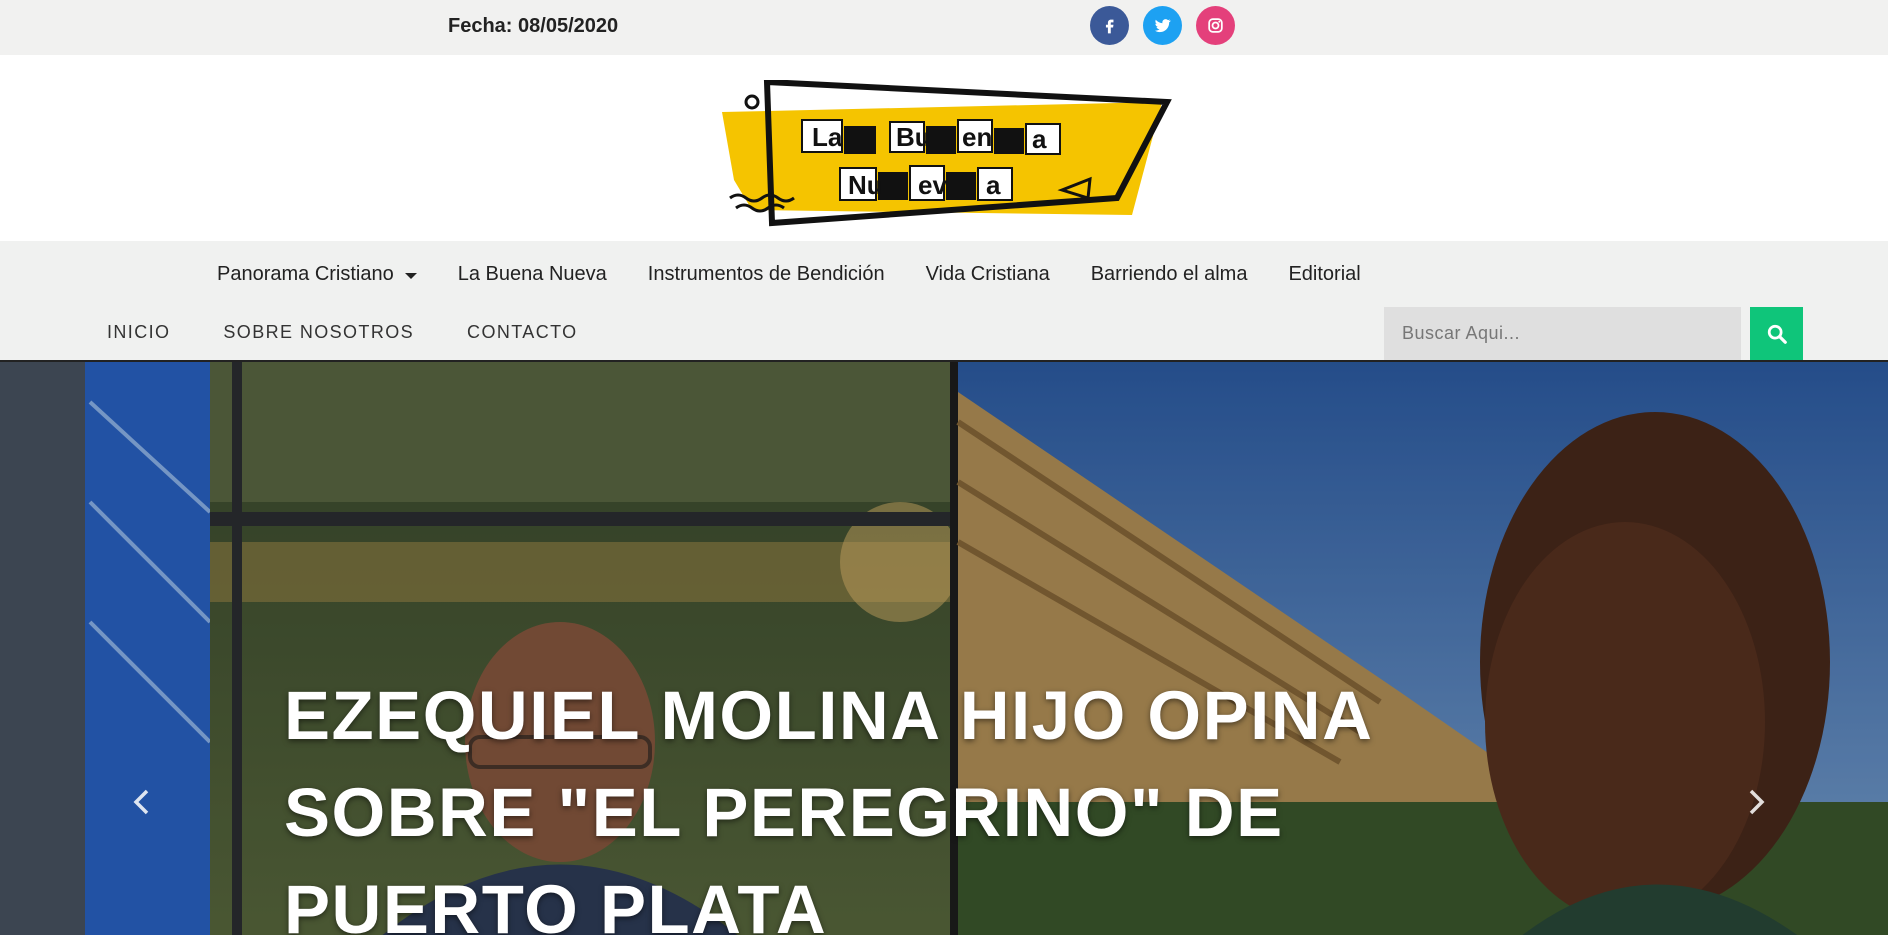 The height and width of the screenshot is (935, 1888). I want to click on search-icon, so click(1777, 334).